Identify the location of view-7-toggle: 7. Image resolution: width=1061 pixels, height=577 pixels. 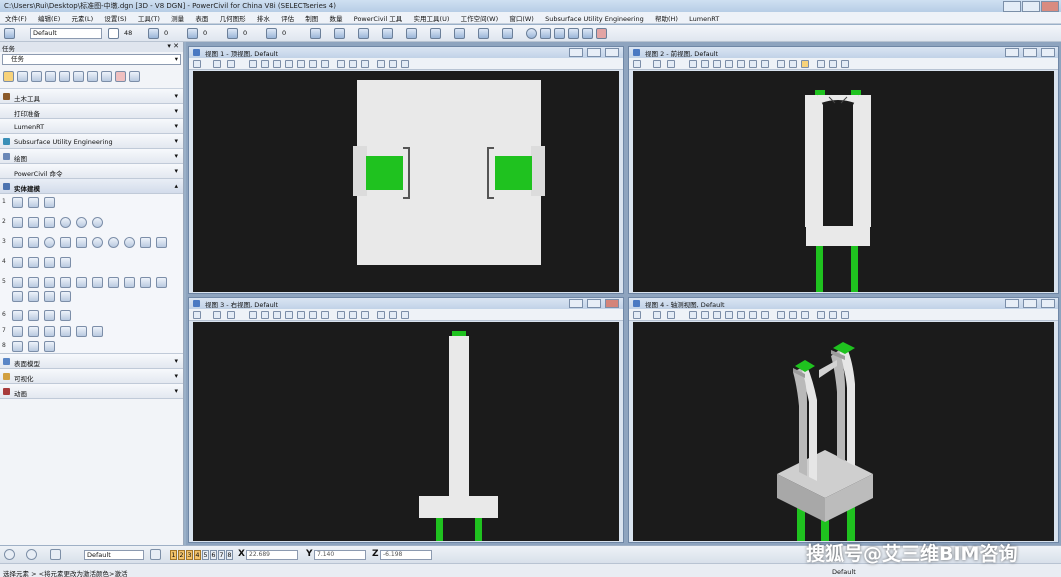
(221, 555).